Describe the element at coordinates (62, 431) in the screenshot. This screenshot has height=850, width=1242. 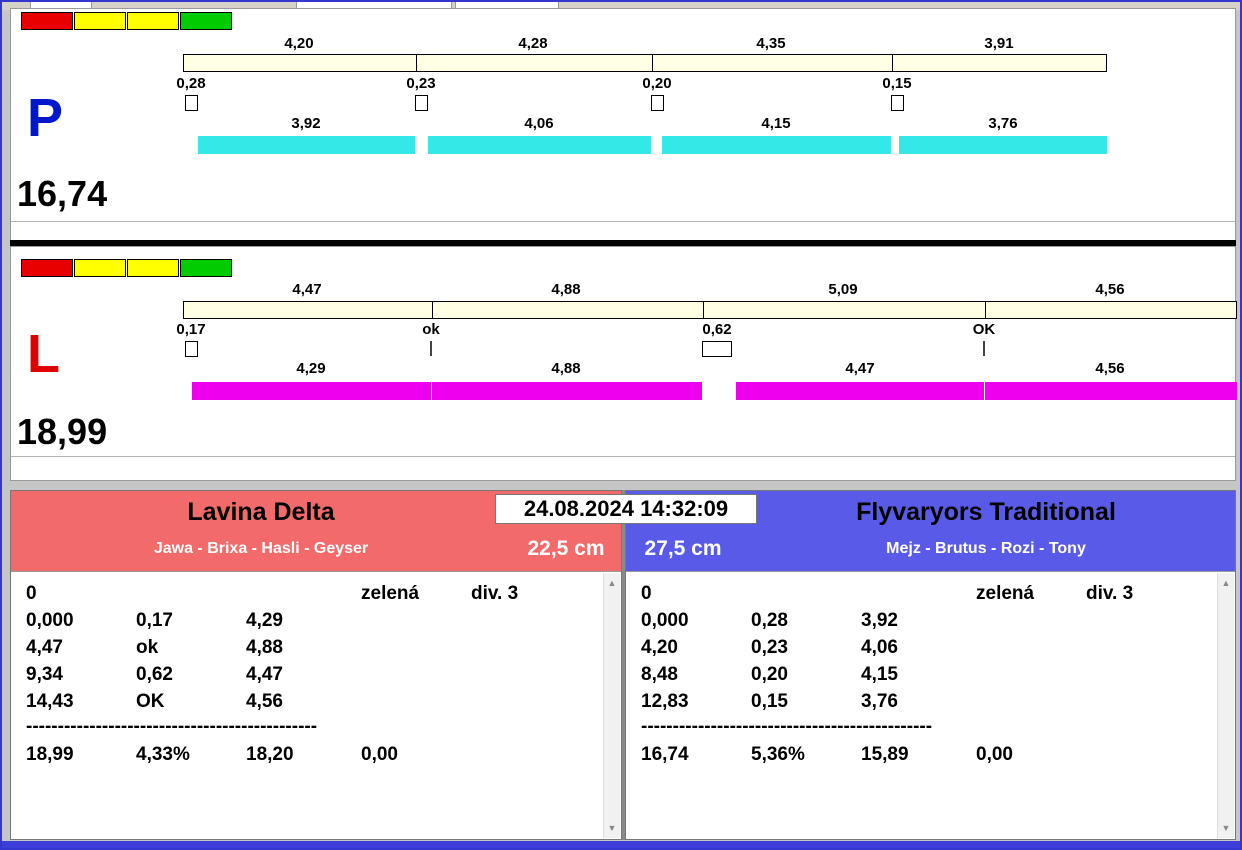
I see `lane-total-time: 18,99` at that location.